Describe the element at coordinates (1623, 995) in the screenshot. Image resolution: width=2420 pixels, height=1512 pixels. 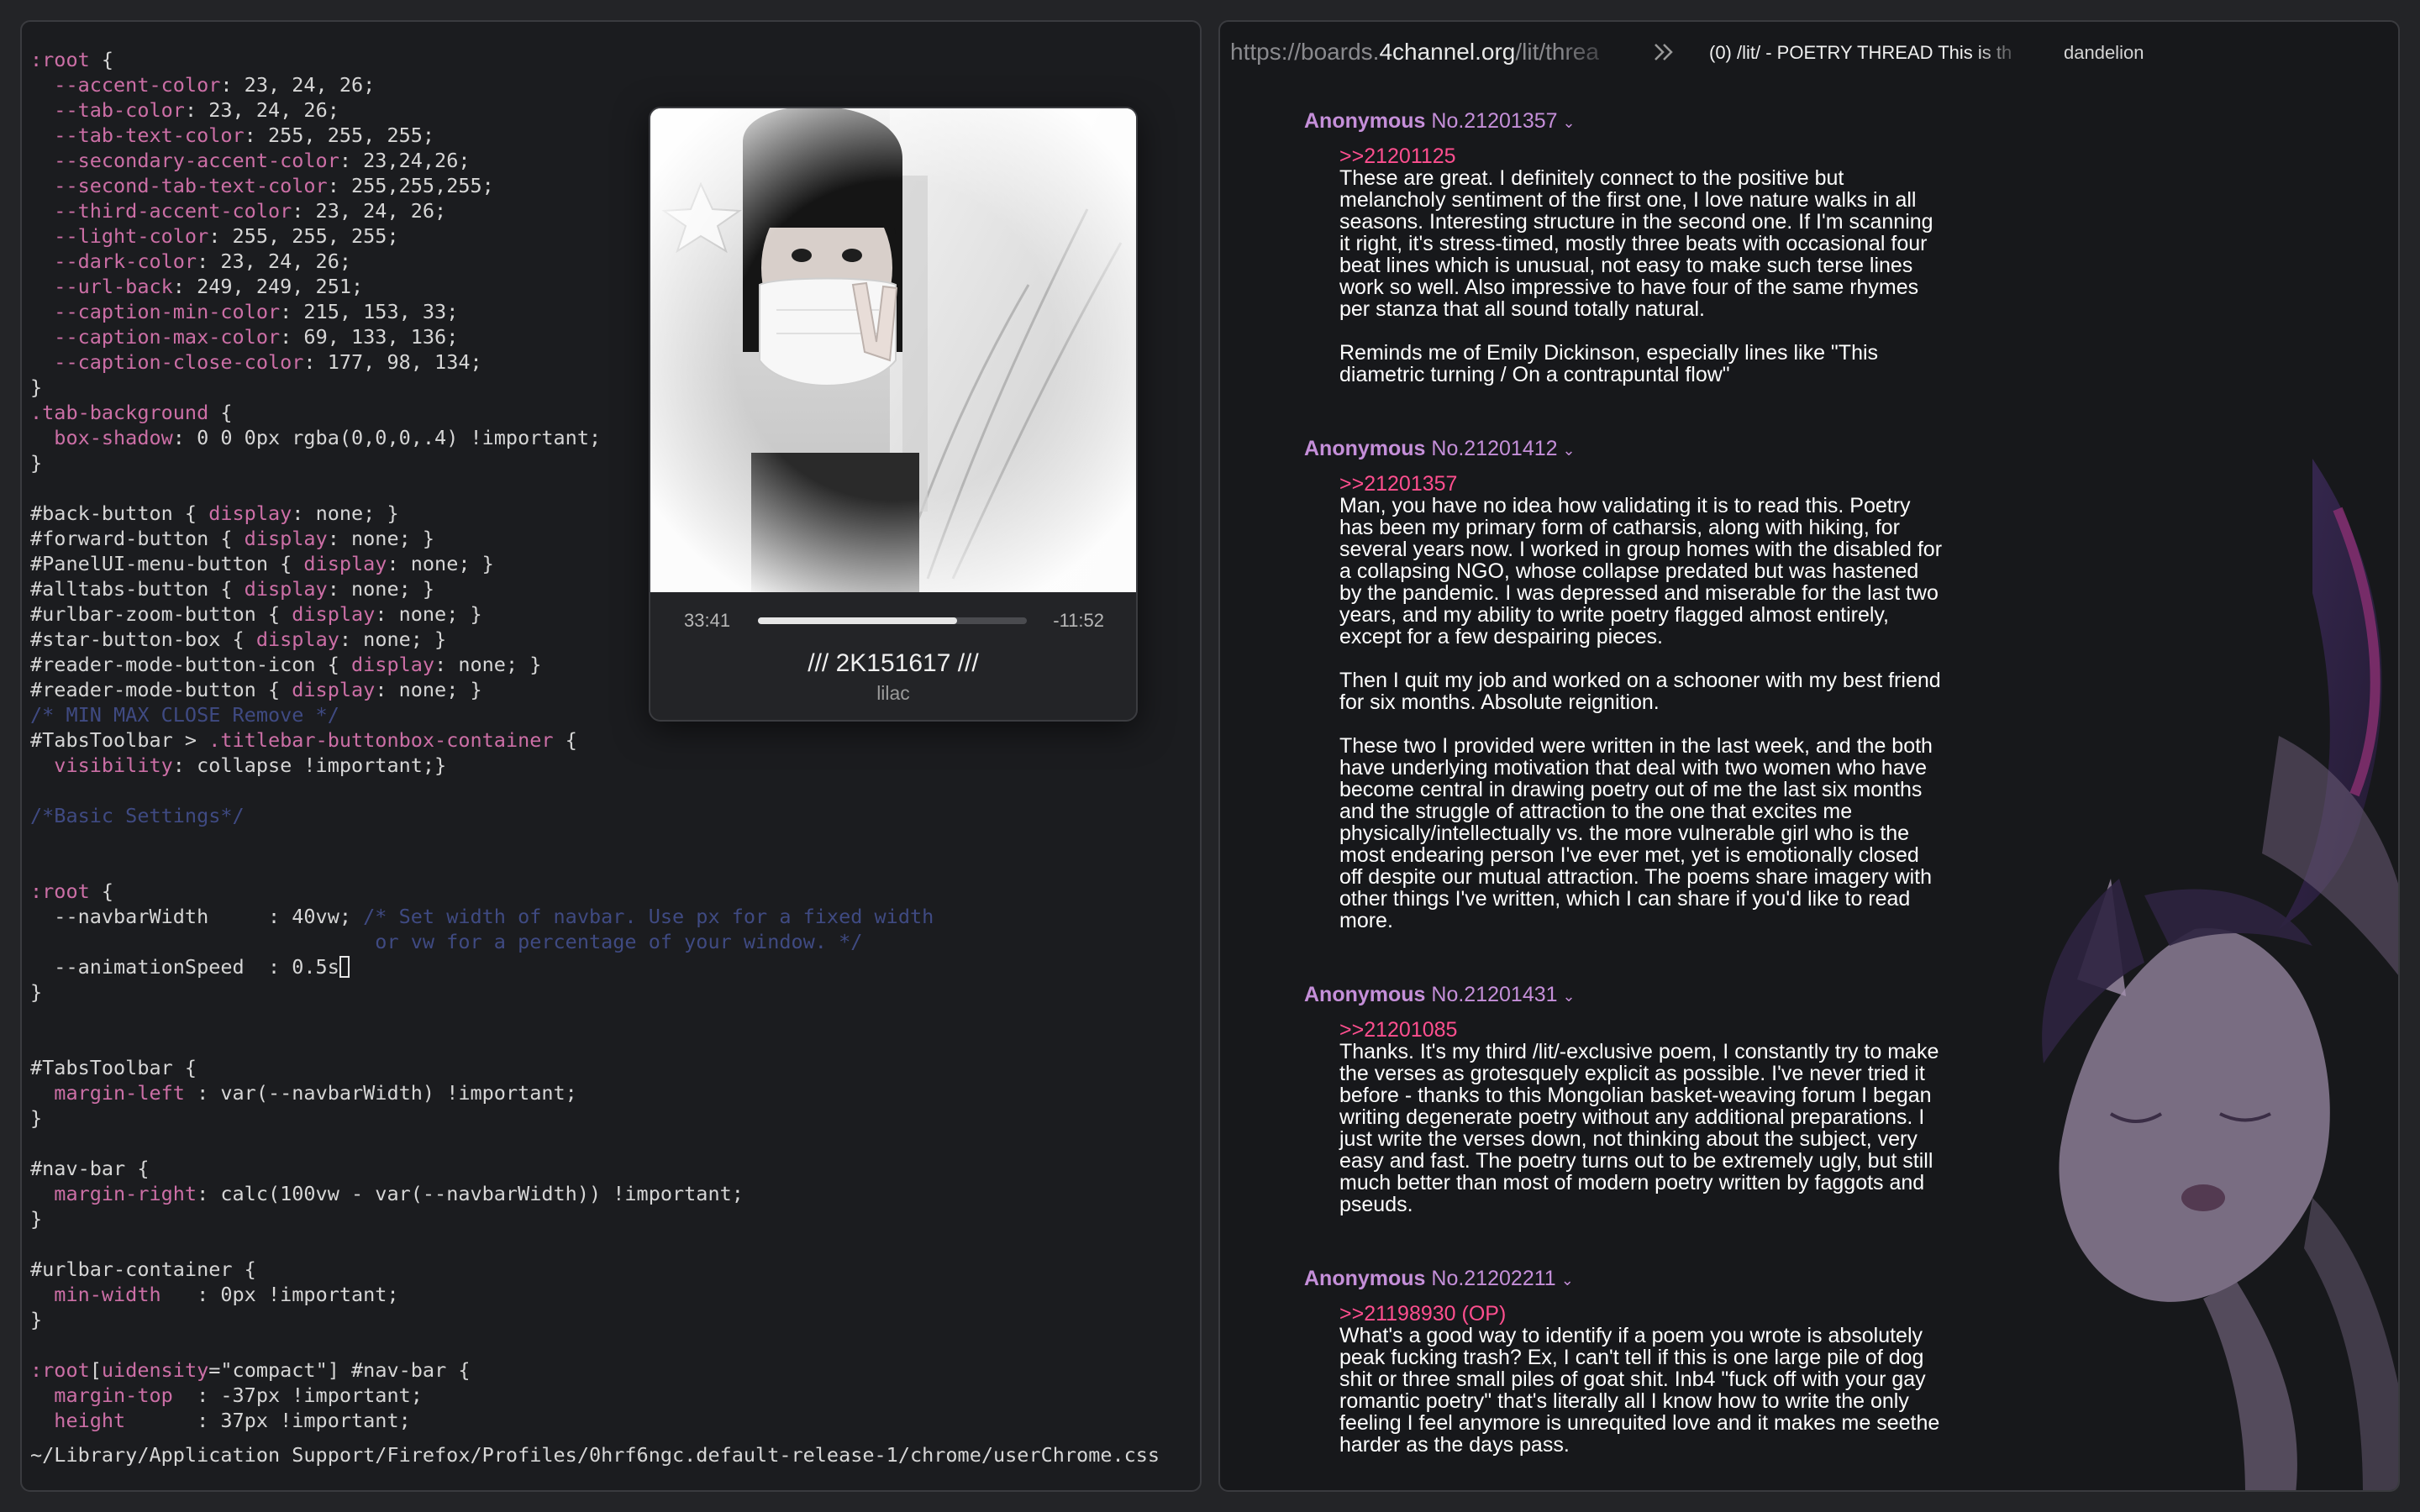
I see `post-header: Anonymous No.21201431 ⌄` at that location.